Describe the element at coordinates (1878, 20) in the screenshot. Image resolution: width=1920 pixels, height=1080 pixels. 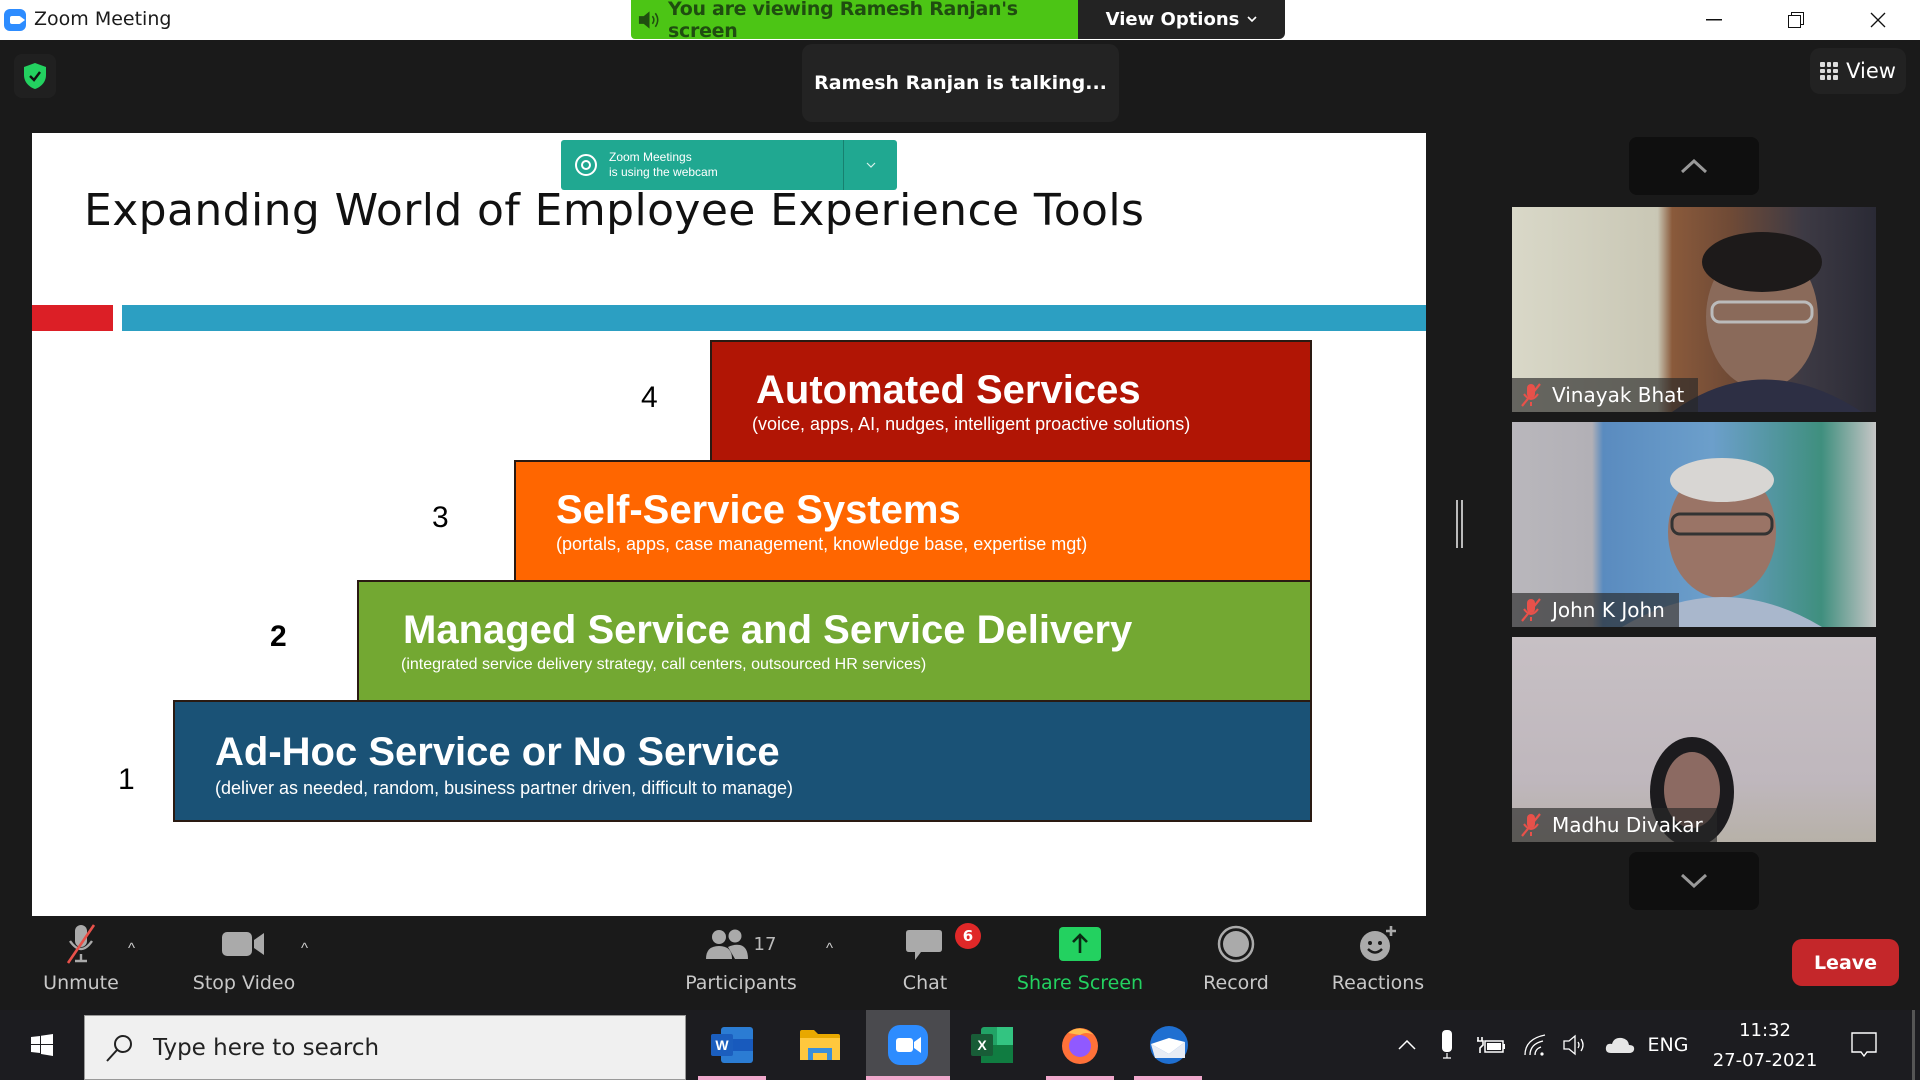
I see `close-button` at that location.